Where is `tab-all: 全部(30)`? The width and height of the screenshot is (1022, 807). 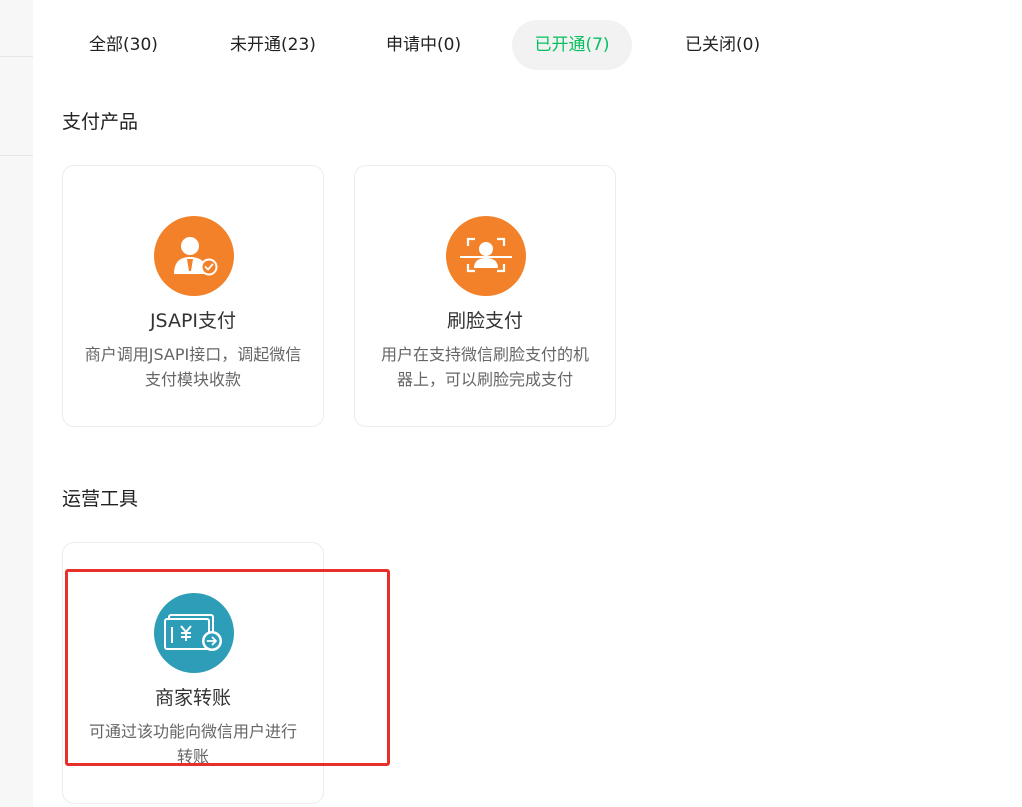 tab-all: 全部(30) is located at coordinates (144, 45).